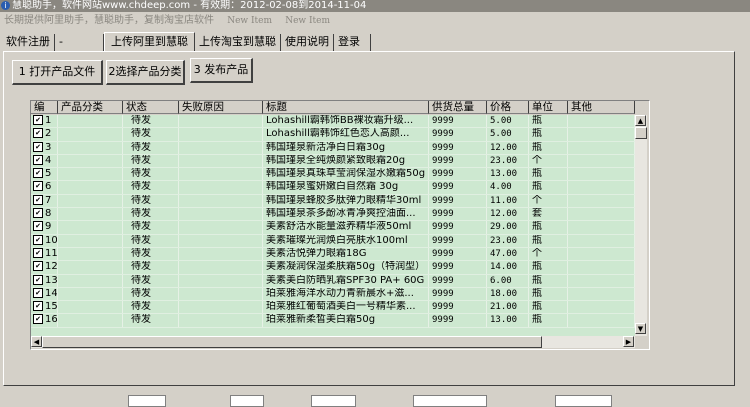 The width and height of the screenshot is (750, 407). What do you see at coordinates (333, 148) in the screenshot?
I see `table-row: ✔ 3 待发 韩国瑾泉新活净白日霜30g 9999 12.00 瓶` at bounding box center [333, 148].